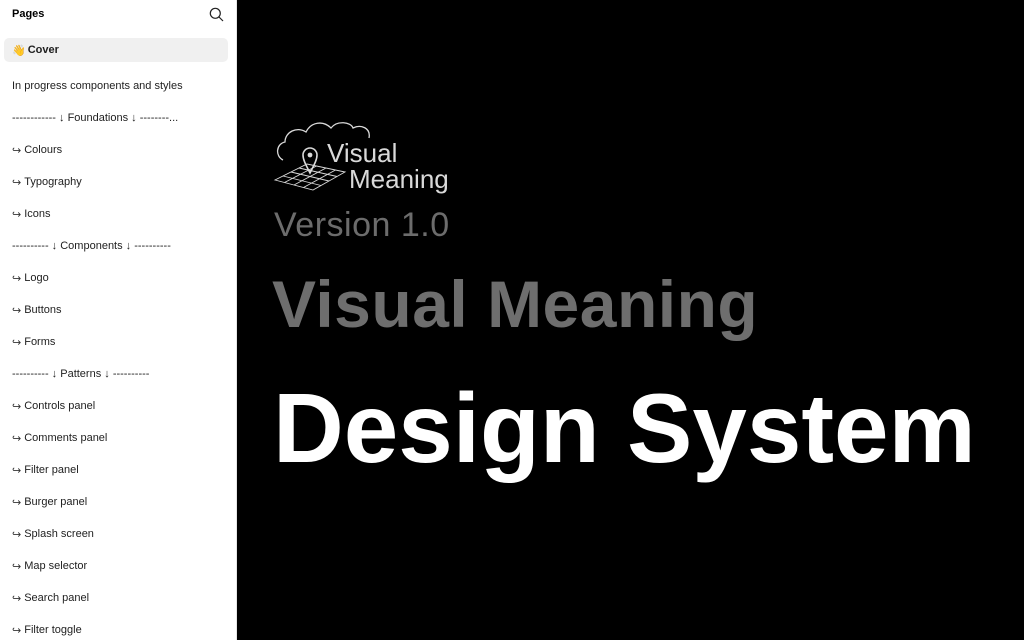 This screenshot has height=640, width=1024. What do you see at coordinates (116, 214) in the screenshot?
I see `page-item-icons: ↪ Icons` at bounding box center [116, 214].